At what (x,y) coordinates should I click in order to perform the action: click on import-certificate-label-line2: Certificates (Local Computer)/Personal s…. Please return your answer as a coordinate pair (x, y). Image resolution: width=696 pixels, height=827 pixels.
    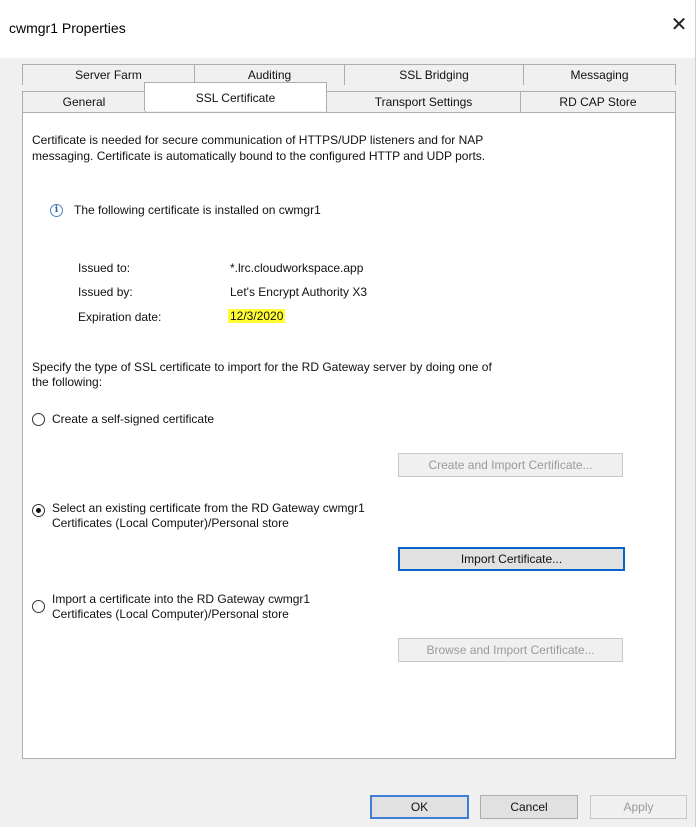
    Looking at the image, I should click on (170, 614).